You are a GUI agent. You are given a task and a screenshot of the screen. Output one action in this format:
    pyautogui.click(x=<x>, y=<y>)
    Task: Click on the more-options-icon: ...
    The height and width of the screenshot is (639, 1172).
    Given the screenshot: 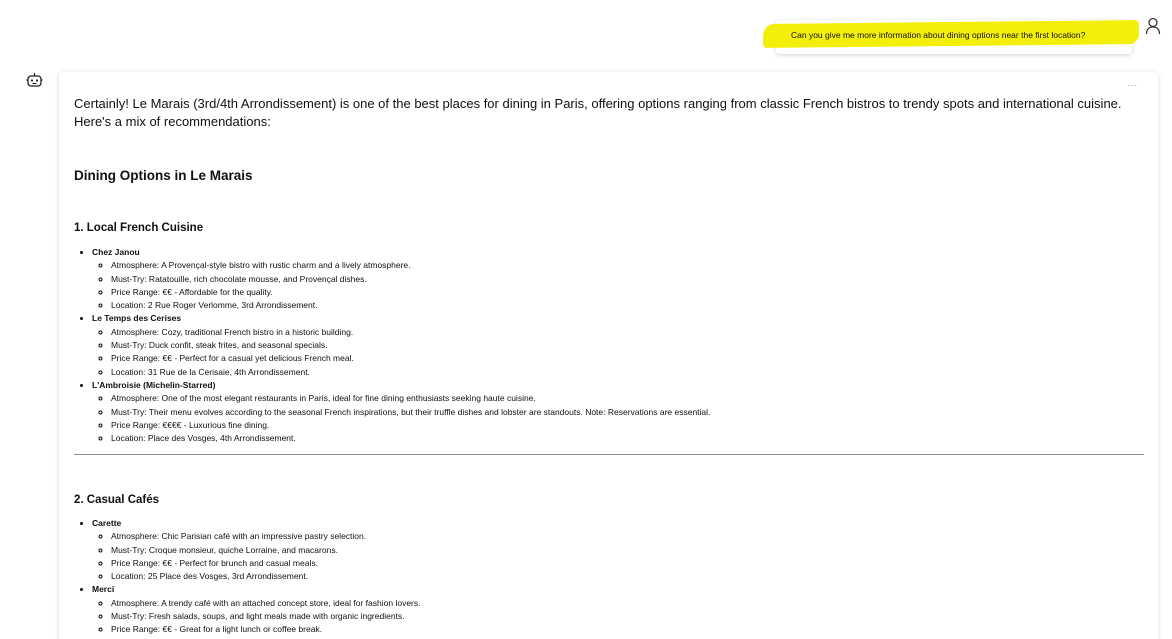 What is the action you would take?
    pyautogui.click(x=1132, y=83)
    